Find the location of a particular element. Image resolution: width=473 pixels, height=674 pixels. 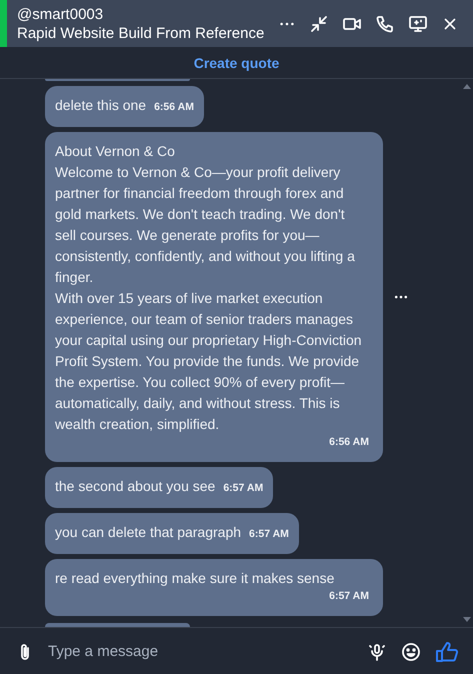

message-text: you can delete that paragraph is located at coordinates (148, 532).